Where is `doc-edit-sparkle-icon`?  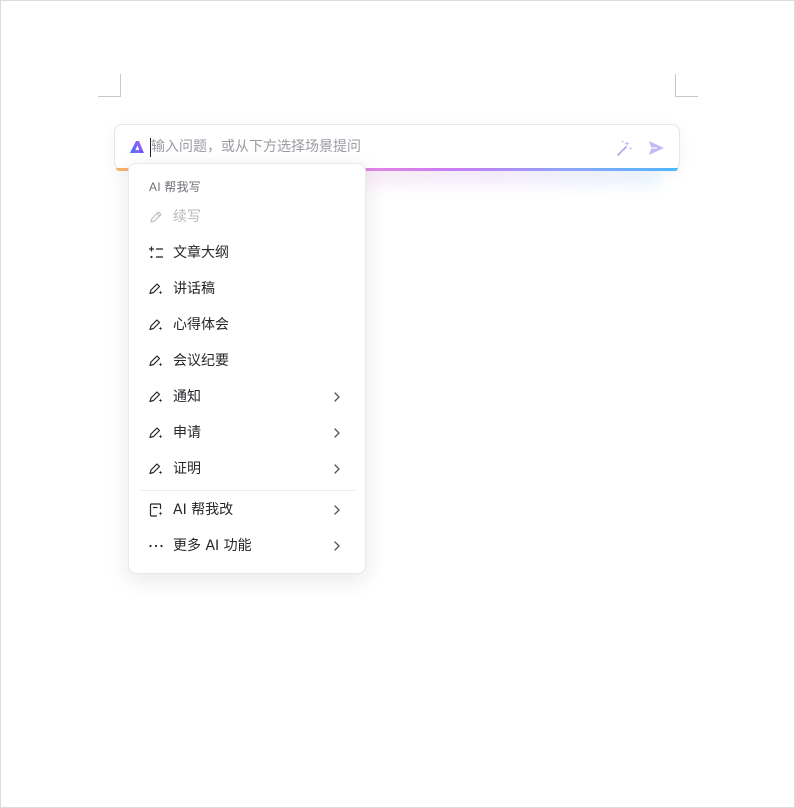 doc-edit-sparkle-icon is located at coordinates (156, 510).